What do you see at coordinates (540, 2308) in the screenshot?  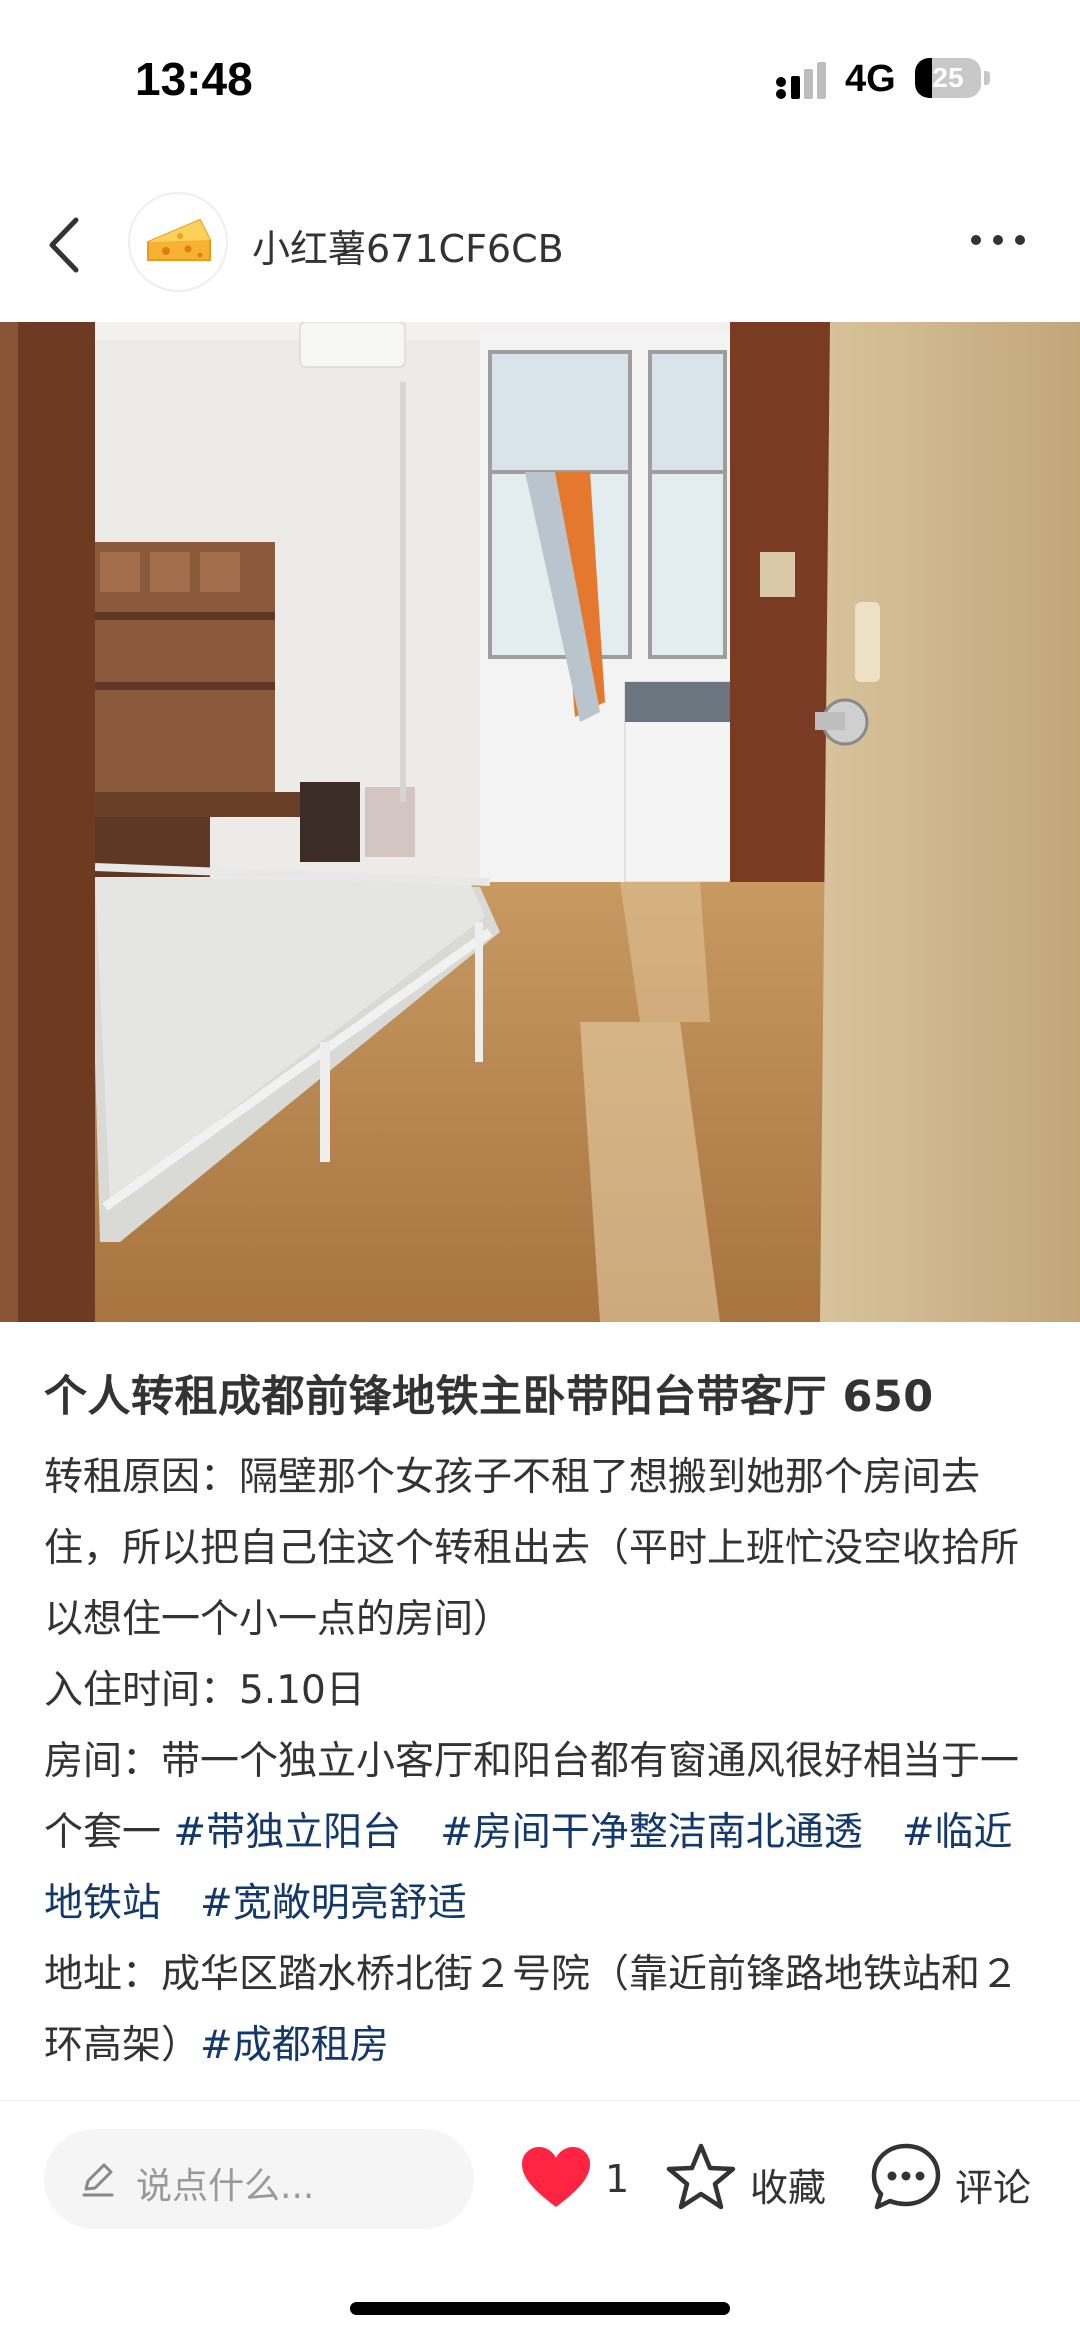 I see `home-indicator` at bounding box center [540, 2308].